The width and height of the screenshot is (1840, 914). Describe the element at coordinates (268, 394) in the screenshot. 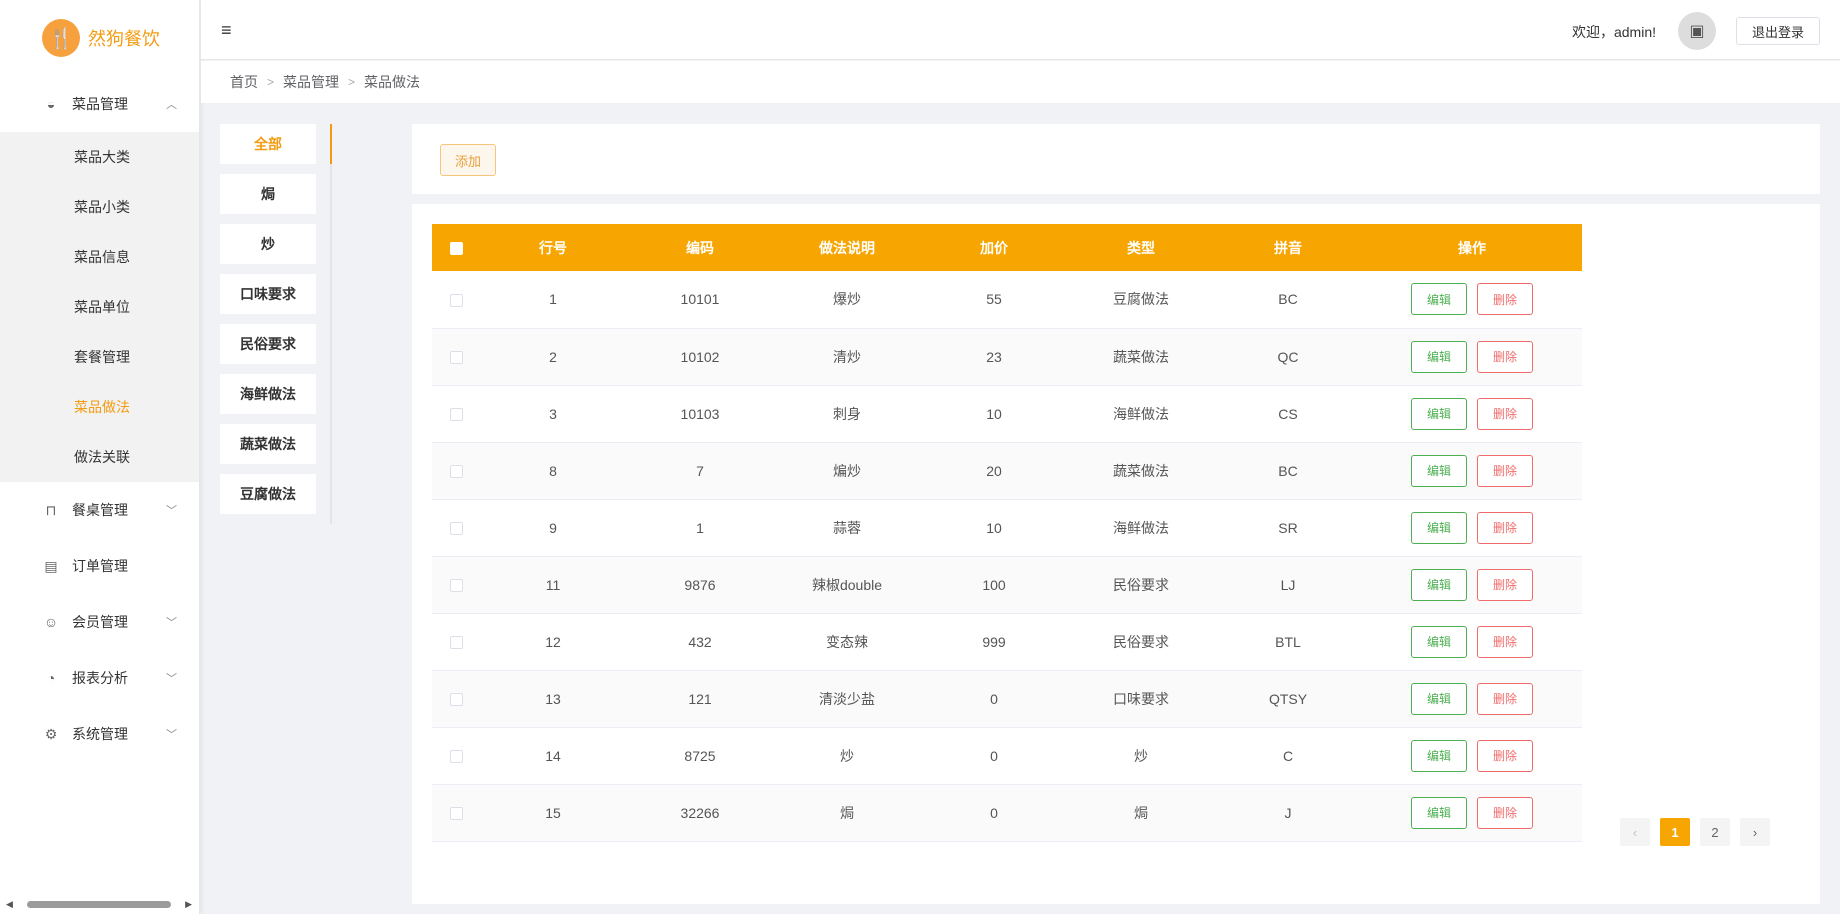

I see `category-item: 海鲜做法` at that location.